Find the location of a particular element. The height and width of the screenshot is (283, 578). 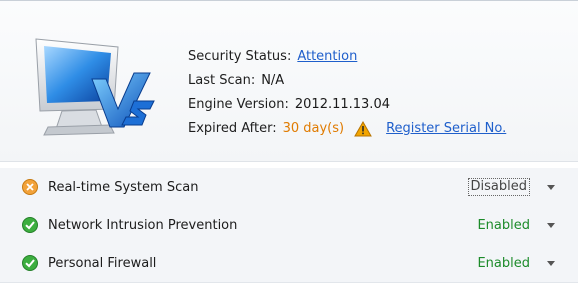

engine-version-value: 2012.11.13.04 is located at coordinates (342, 104).